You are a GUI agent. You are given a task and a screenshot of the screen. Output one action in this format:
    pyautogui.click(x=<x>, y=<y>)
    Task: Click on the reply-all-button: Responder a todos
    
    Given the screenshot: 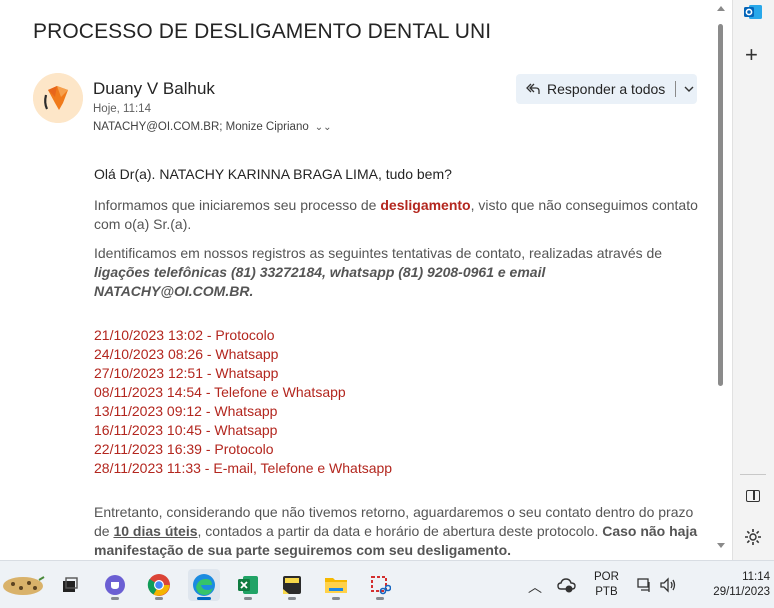 What is the action you would take?
    pyautogui.click(x=606, y=89)
    